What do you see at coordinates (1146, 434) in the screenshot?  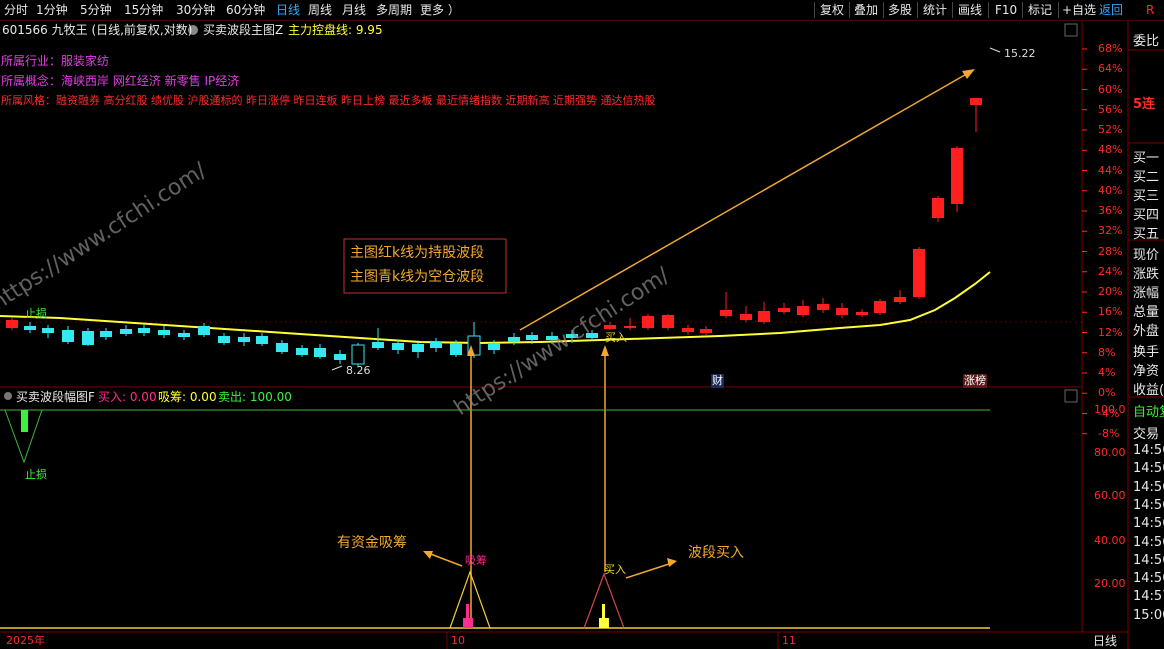 I see `side-trade-label: 交易` at bounding box center [1146, 434].